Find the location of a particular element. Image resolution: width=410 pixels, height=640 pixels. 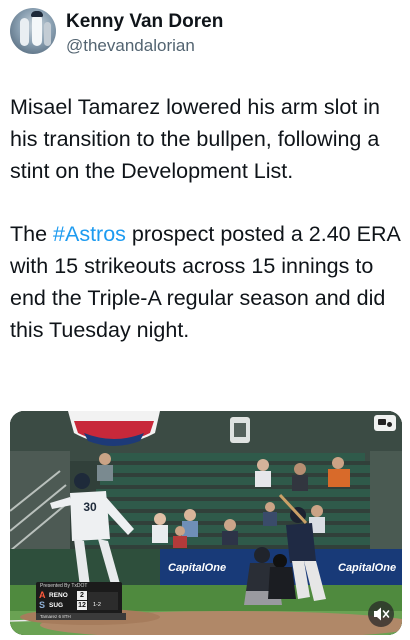

team-name: RENO is located at coordinates (58, 595).